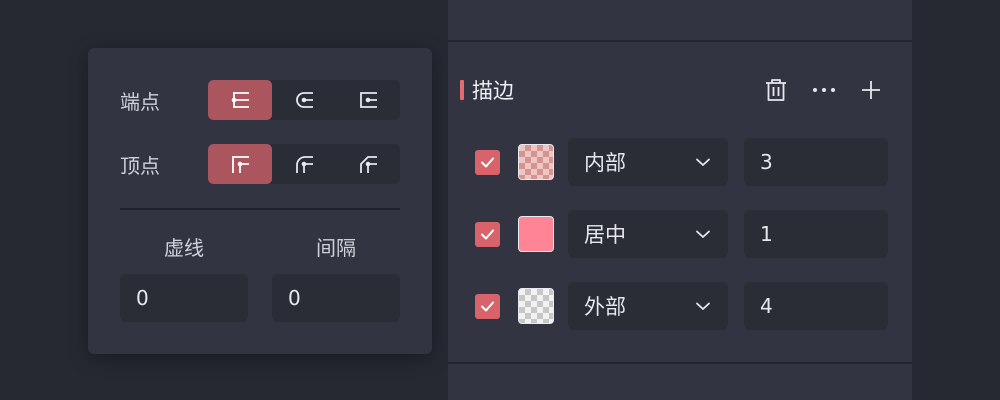 Image resolution: width=1000 pixels, height=400 pixels. Describe the element at coordinates (648, 306) in the screenshot. I see `stroke-position-select: 外部` at that location.